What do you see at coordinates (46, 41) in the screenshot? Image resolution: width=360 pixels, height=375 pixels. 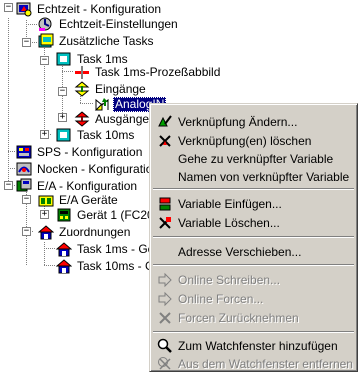 I see `tasks-folder-icon` at bounding box center [46, 41].